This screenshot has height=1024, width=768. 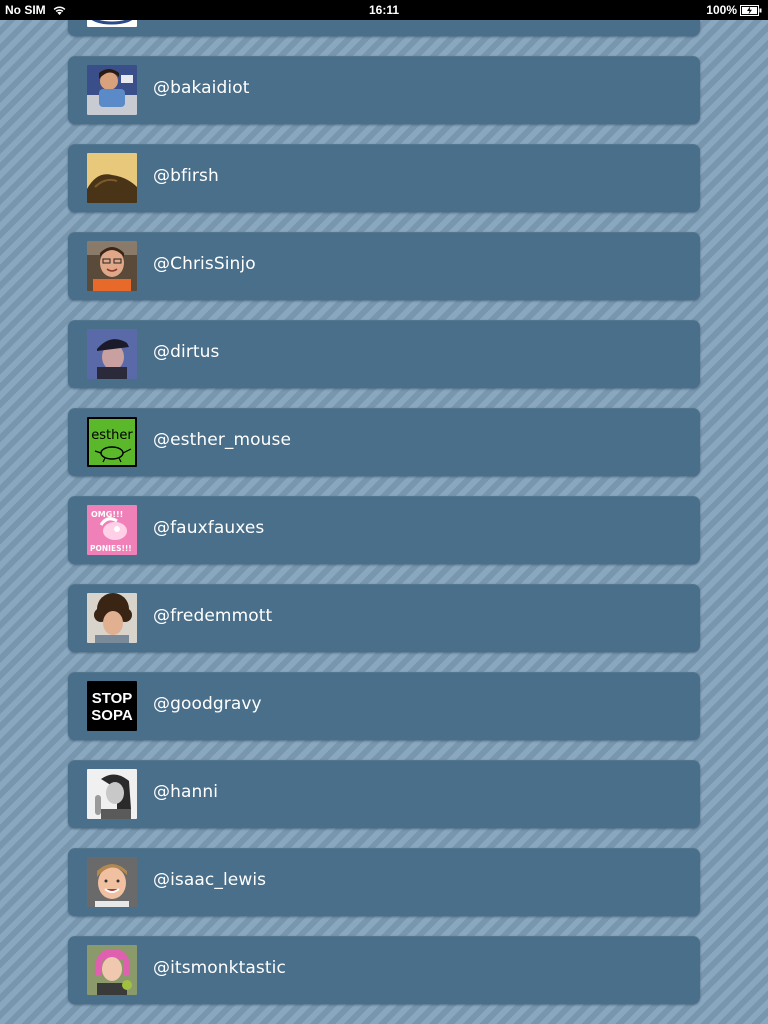 I want to click on list-item: OMG!!! PONIES!!! @fauxfauxes, so click(x=384, y=530).